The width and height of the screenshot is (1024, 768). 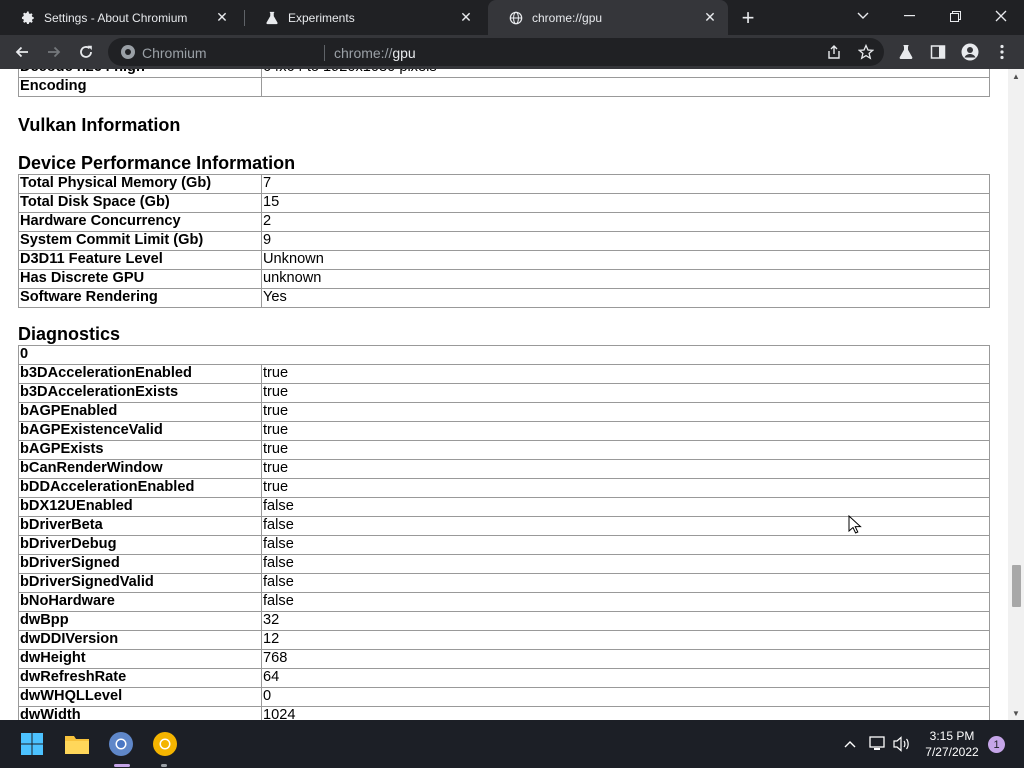 I want to click on row-value: 64x64 to 1920x1080 pixels, so click(x=625, y=73).